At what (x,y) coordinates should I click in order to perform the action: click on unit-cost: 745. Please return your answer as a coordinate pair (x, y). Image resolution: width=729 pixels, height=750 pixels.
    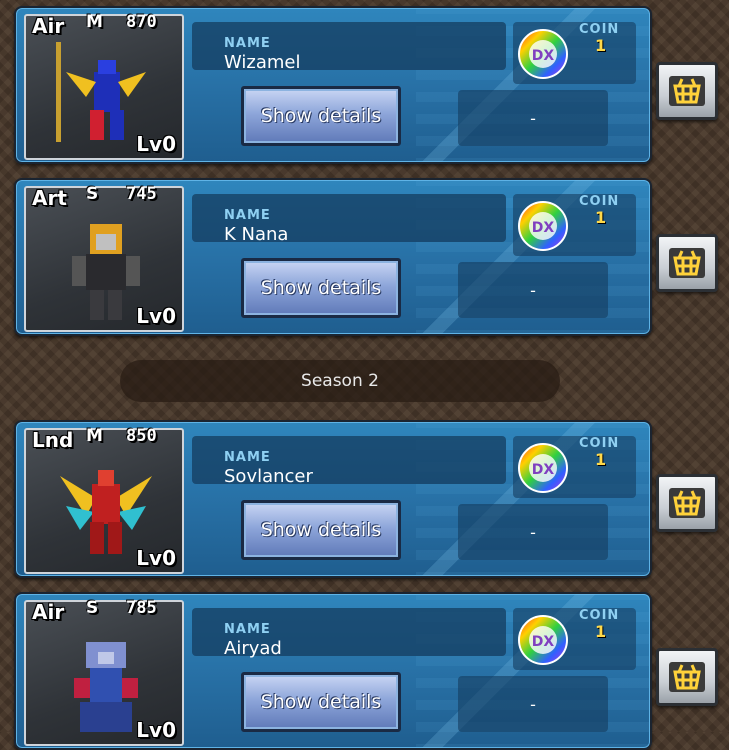
    Looking at the image, I should click on (141, 194).